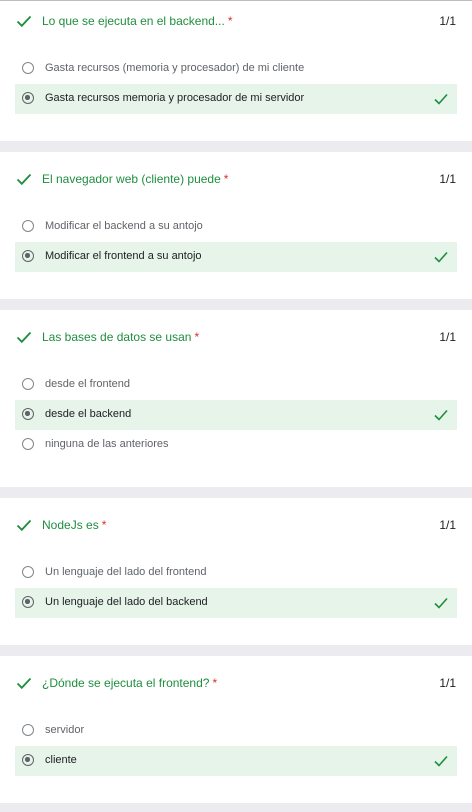  I want to click on question-title: El navegador web (cliente) puede *, so click(135, 179).